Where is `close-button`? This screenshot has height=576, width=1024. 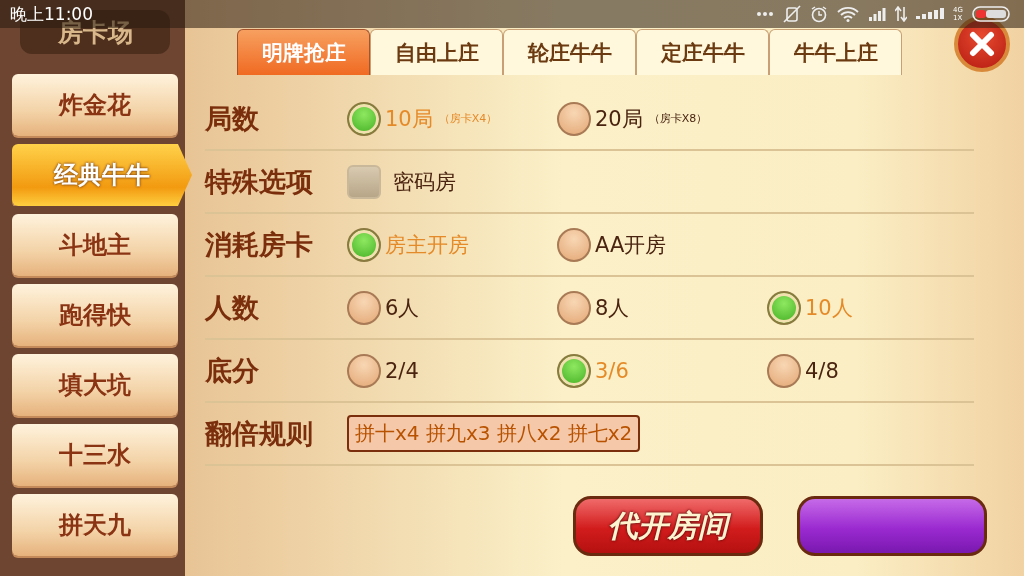 close-button is located at coordinates (982, 44).